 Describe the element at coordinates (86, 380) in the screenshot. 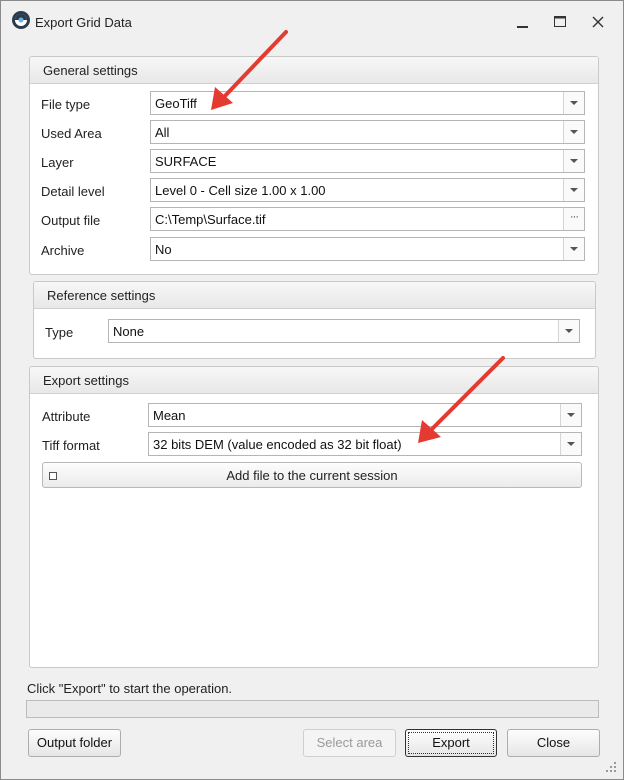

I see `export-settings-title: Export settings` at that location.